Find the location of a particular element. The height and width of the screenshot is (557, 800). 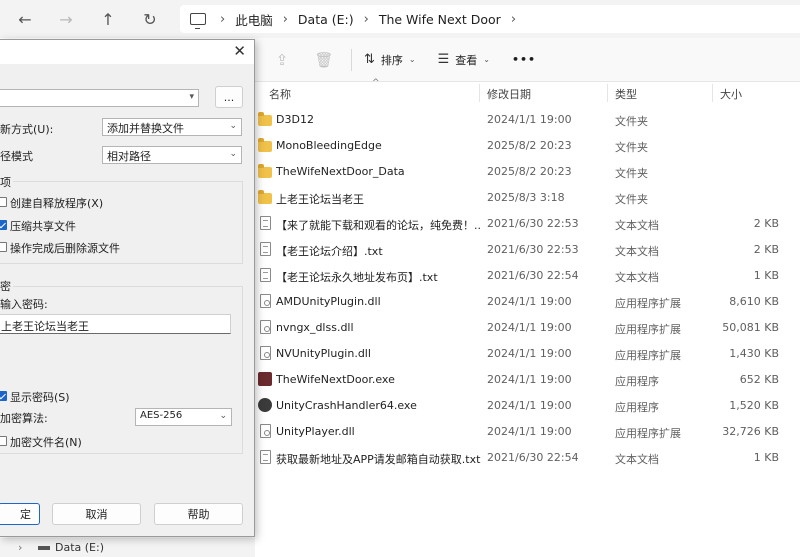

sort-up-icon: ^ is located at coordinates (376, 83).